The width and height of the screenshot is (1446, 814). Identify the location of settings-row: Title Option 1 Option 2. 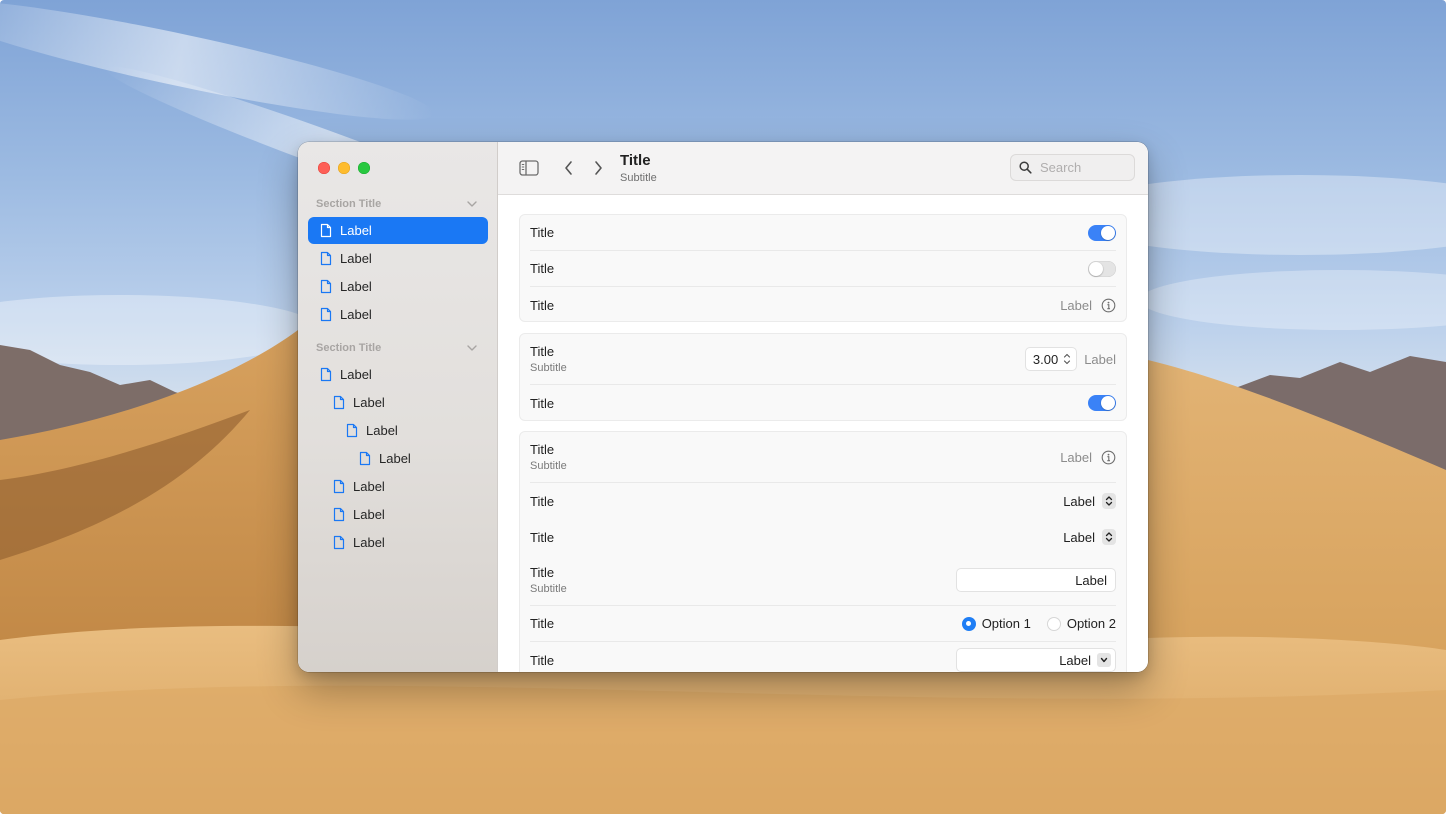
(823, 624).